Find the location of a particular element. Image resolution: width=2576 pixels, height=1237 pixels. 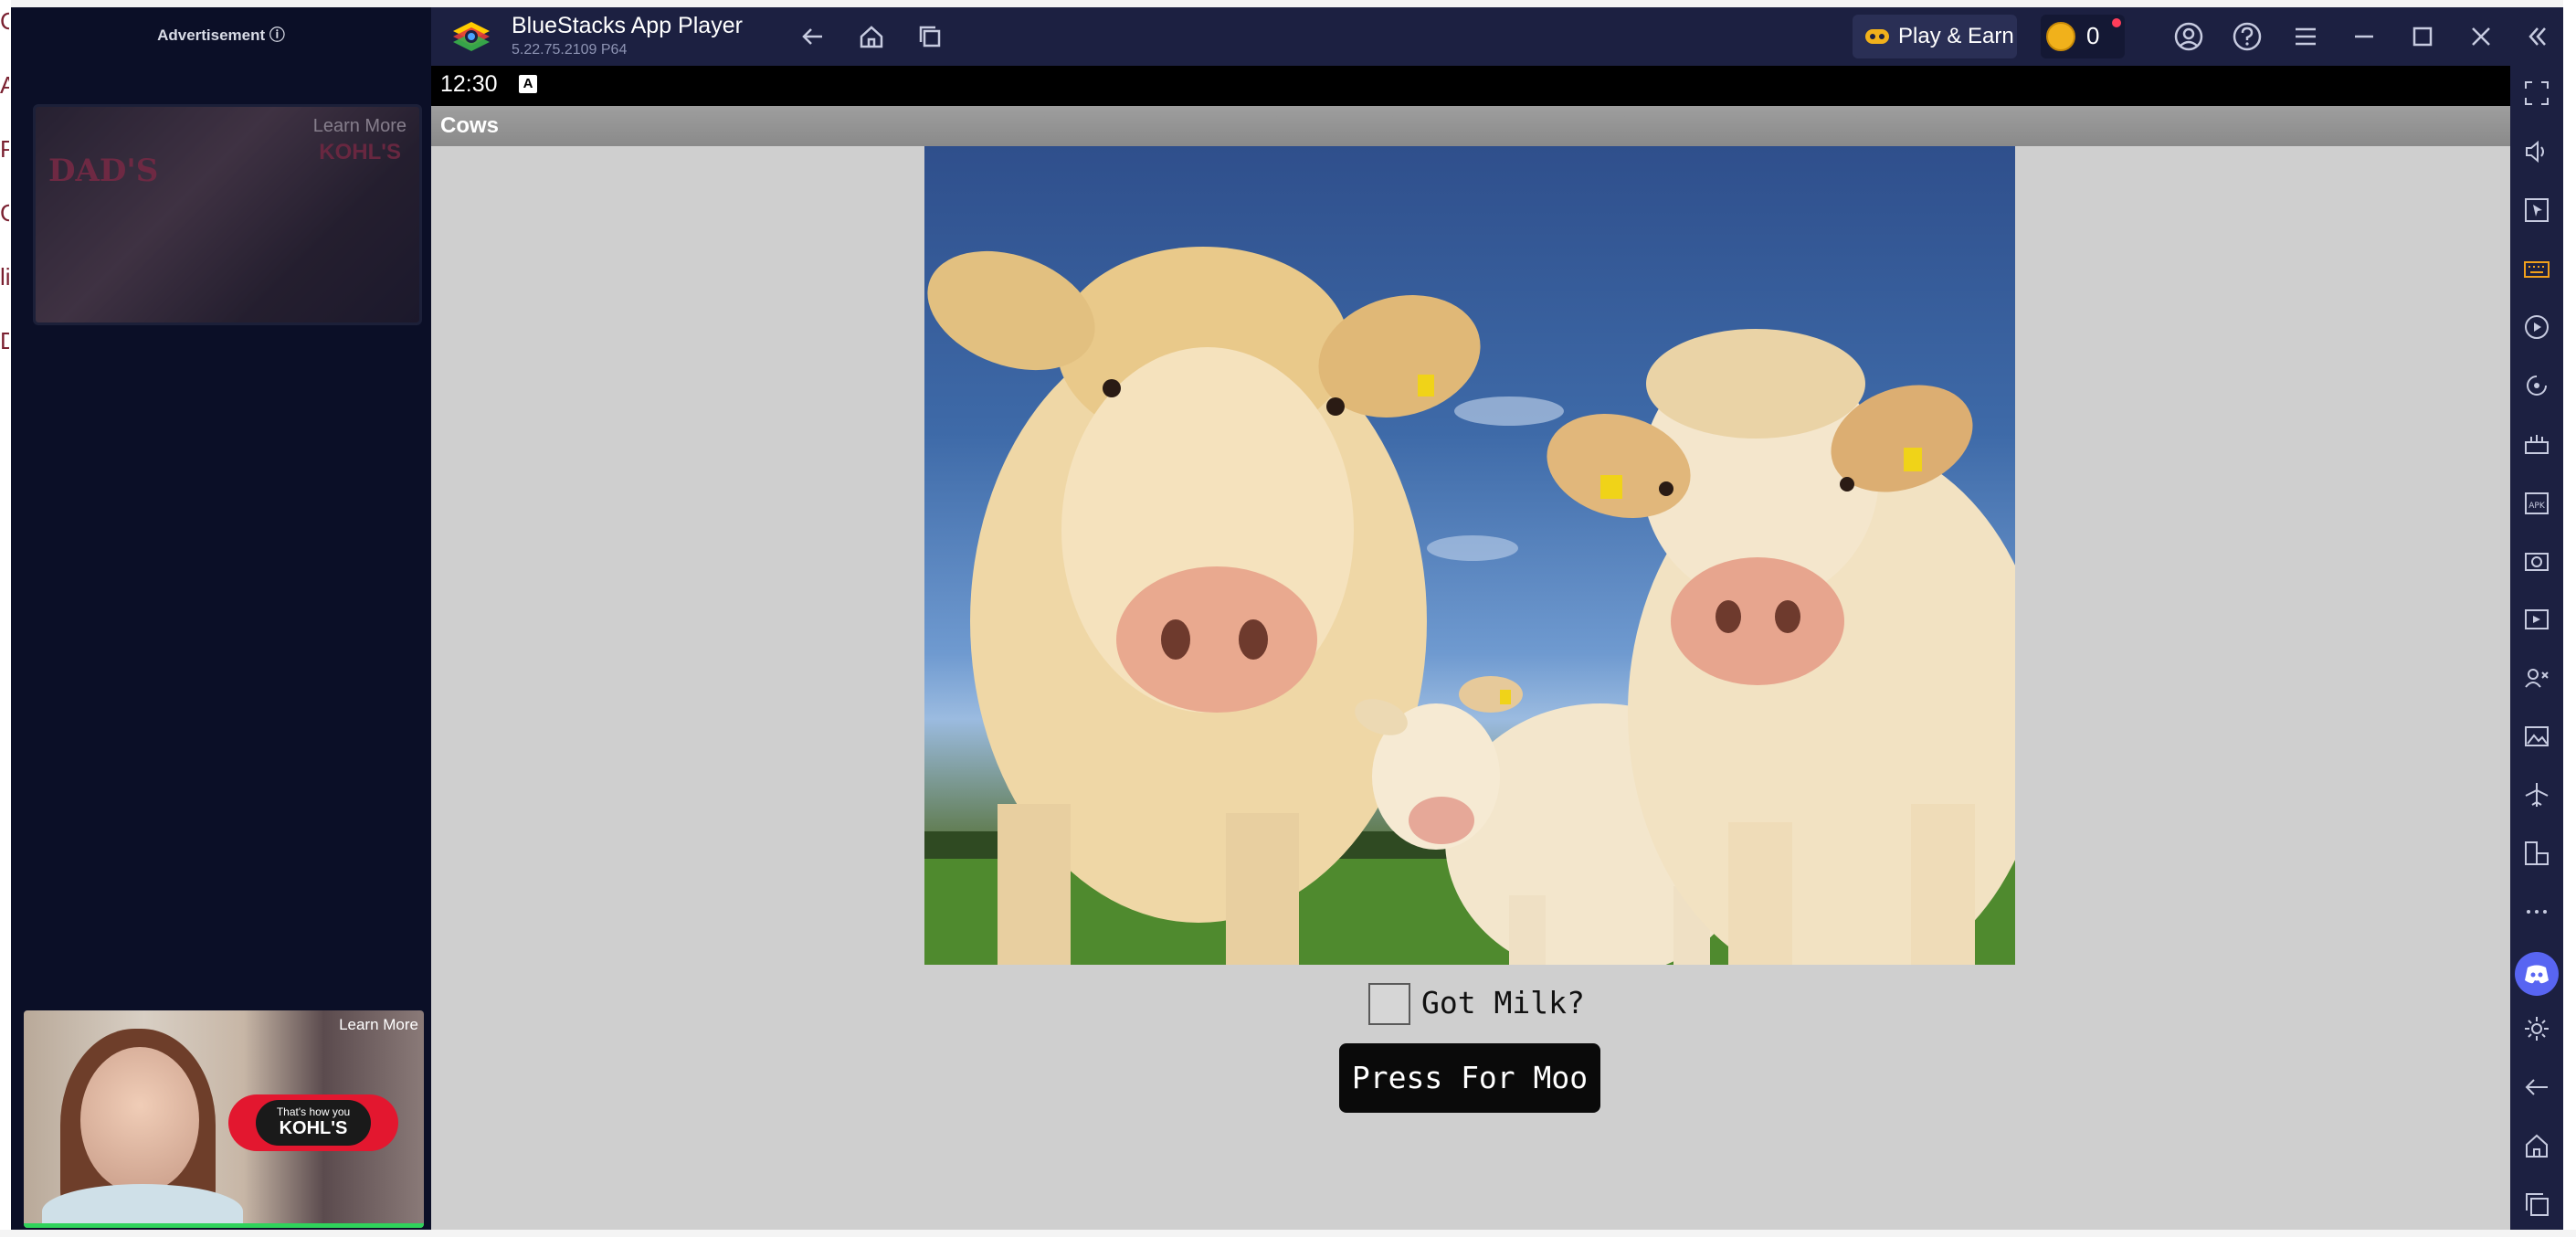

background-page-left: Cy Ad Pe G li D is located at coordinates (5, 618).